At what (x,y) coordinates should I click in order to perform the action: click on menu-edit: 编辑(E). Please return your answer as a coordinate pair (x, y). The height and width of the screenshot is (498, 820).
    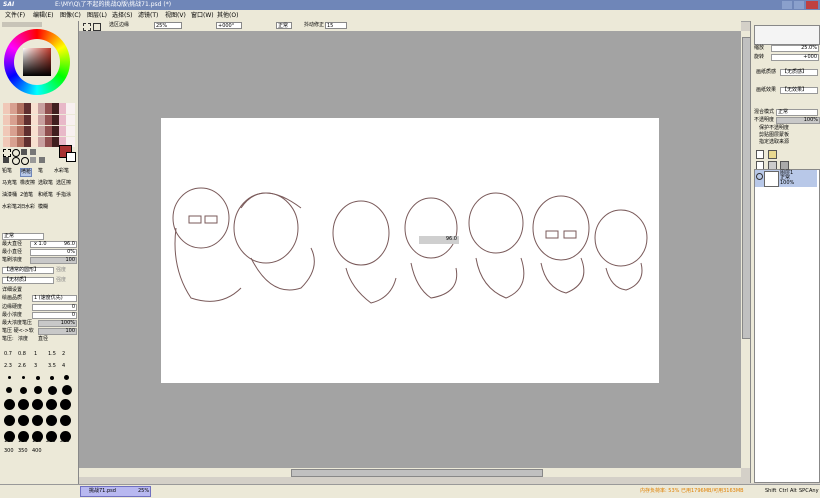
    Looking at the image, I should click on (43, 15).